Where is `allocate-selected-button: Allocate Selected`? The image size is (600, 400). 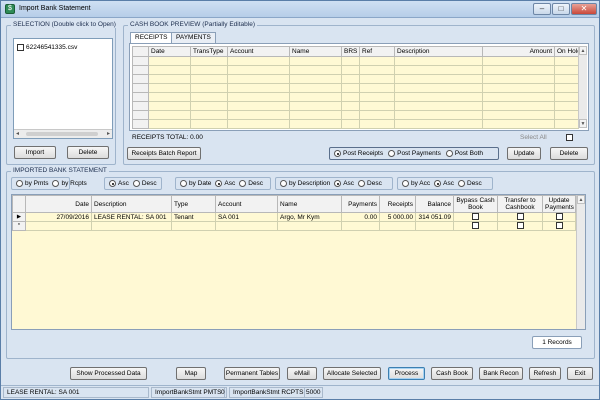
allocate-selected-button: Allocate Selected is located at coordinates (352, 373).